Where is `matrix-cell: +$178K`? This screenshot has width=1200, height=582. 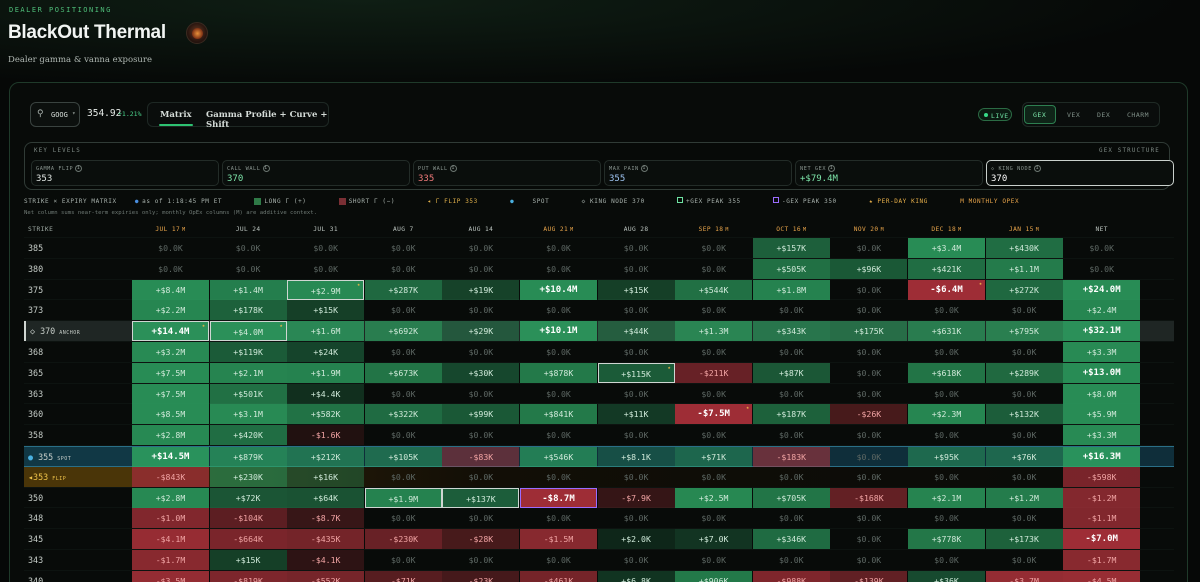 matrix-cell: +$178K is located at coordinates (248, 310).